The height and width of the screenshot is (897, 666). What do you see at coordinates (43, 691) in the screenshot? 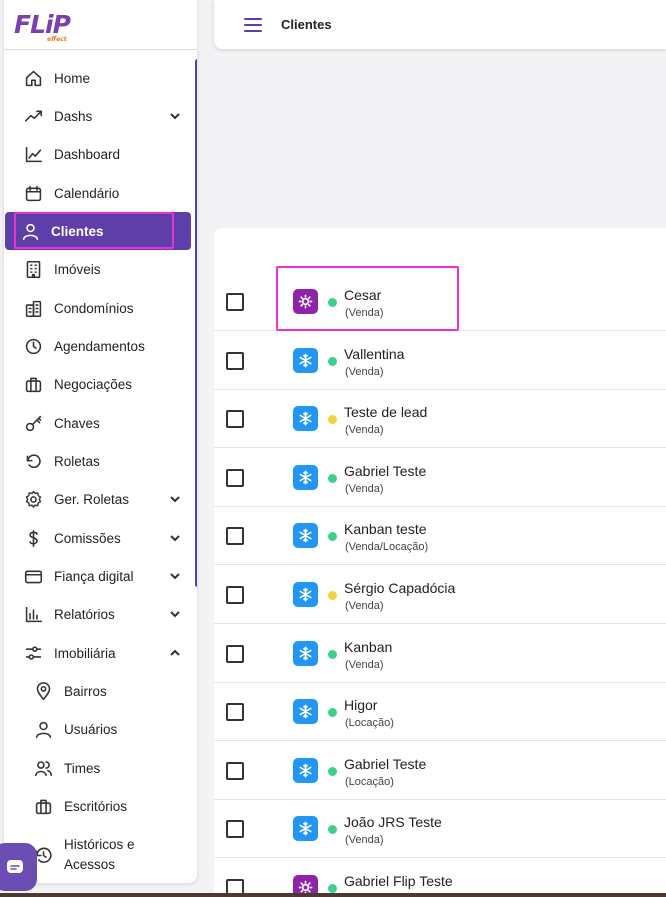
I see `map-pin-icon` at bounding box center [43, 691].